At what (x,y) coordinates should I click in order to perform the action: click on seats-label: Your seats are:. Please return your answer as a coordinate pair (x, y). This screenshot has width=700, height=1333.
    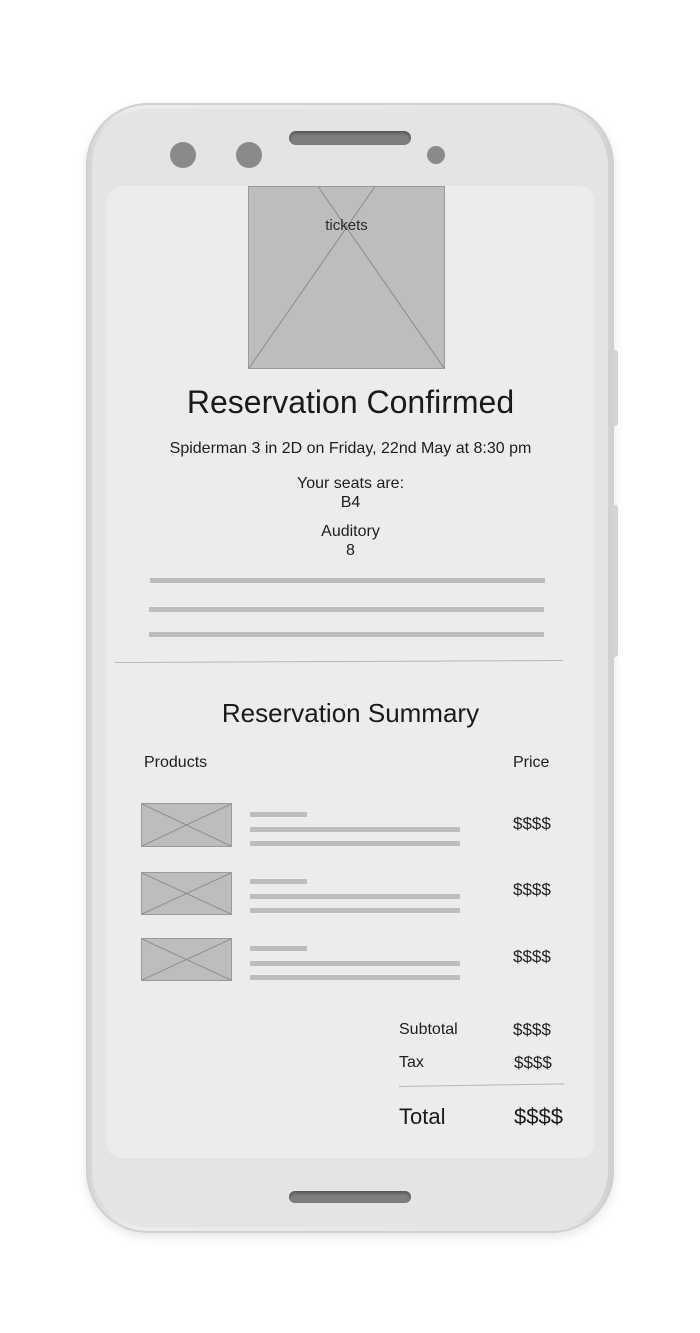
    Looking at the image, I should click on (350, 483).